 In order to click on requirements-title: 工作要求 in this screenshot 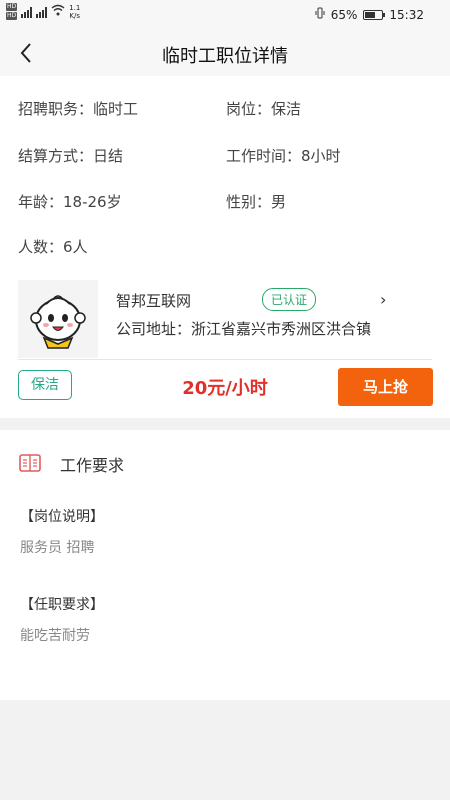, I will do `click(92, 465)`.